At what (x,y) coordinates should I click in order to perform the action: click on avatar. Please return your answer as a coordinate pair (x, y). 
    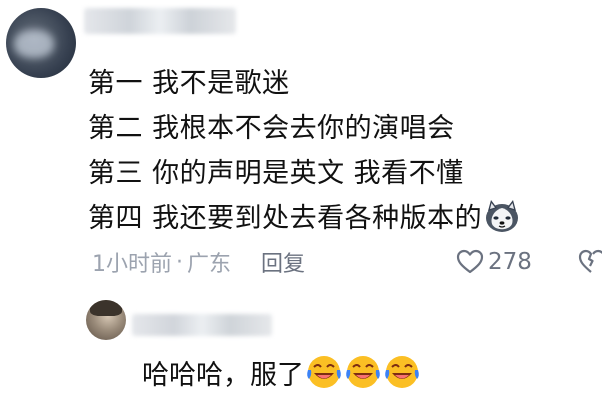
    Looking at the image, I should click on (41, 43).